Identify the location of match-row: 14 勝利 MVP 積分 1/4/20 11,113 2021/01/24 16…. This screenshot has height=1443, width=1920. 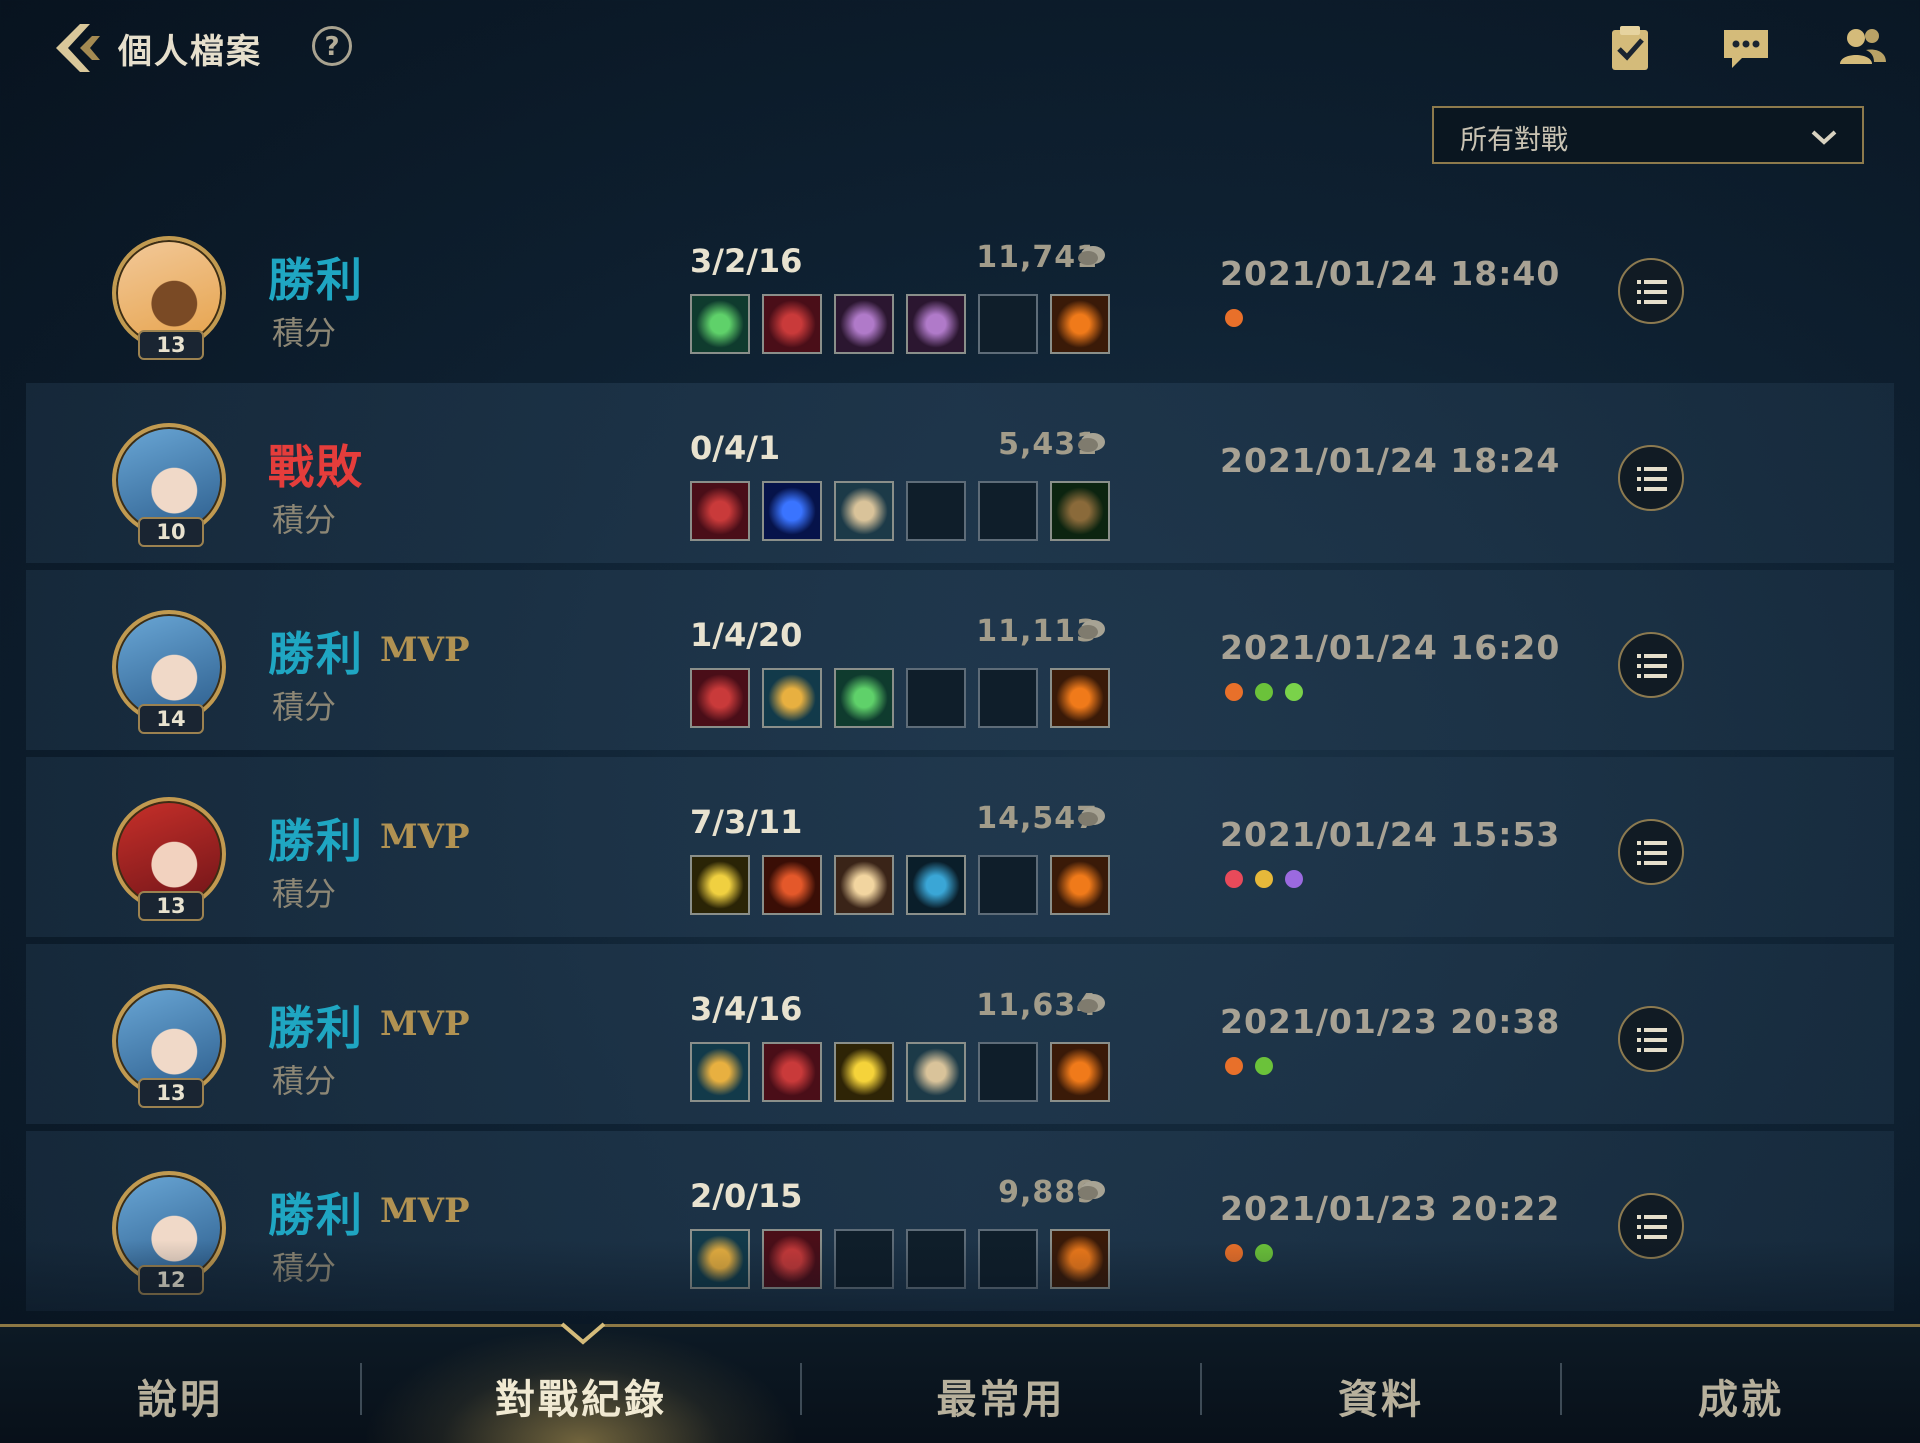
(960, 660).